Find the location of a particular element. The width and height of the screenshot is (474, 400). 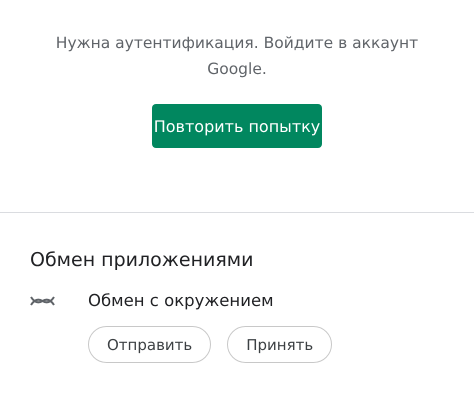

receive-button: Принять is located at coordinates (279, 344).